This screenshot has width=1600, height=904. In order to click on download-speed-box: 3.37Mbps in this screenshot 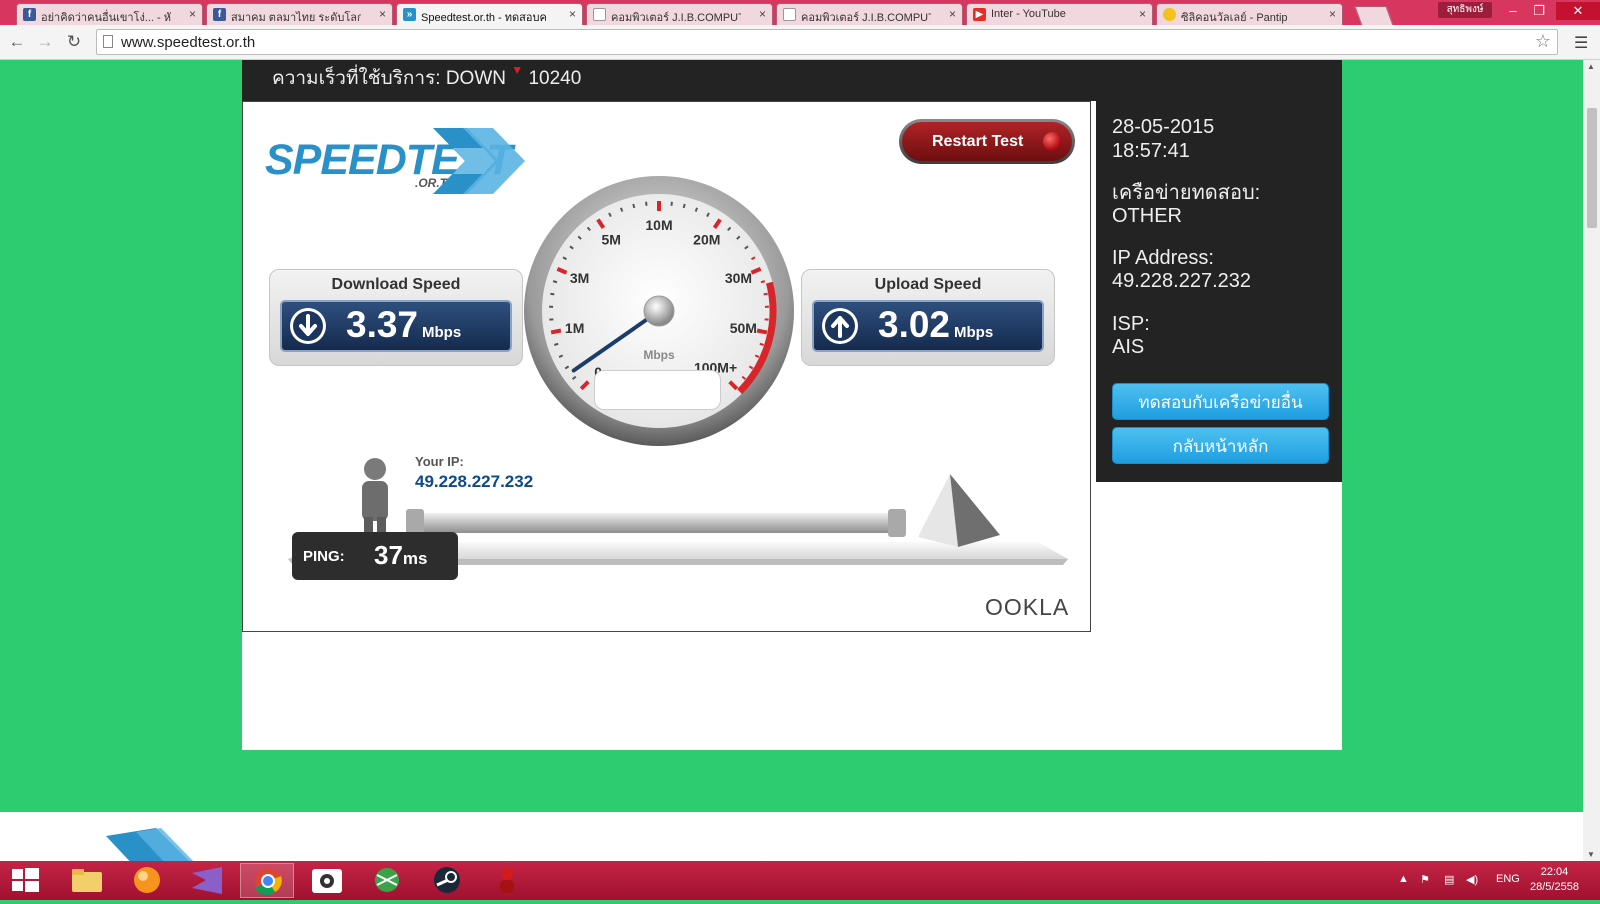, I will do `click(396, 326)`.